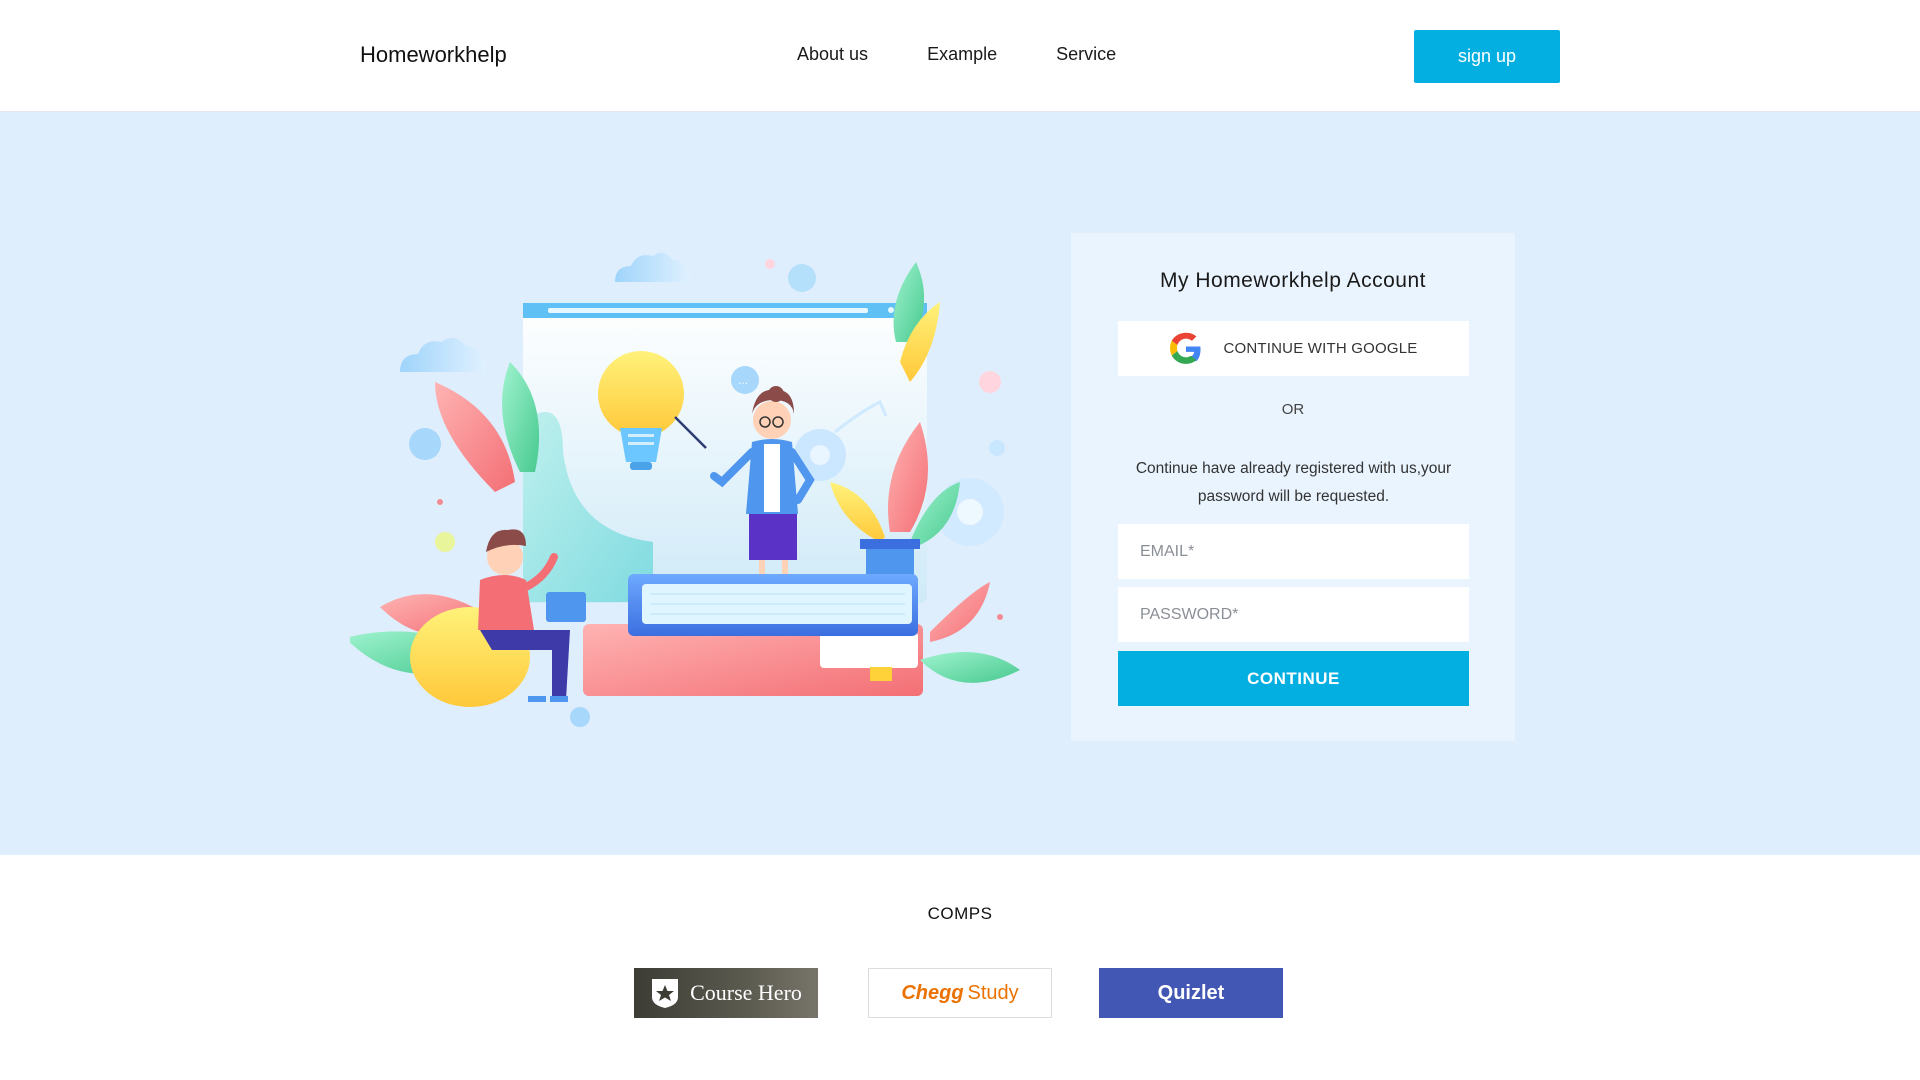  What do you see at coordinates (1293, 280) in the screenshot?
I see `login-title: My Homeworkhelp Account` at bounding box center [1293, 280].